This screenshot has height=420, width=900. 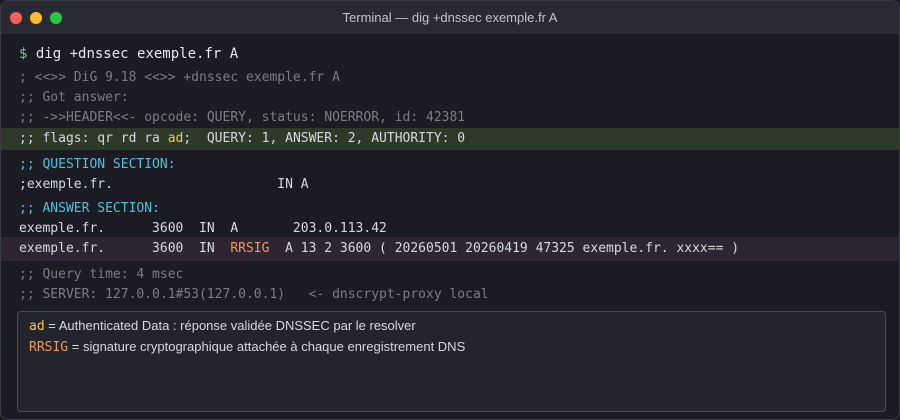 I want to click on command-line: $ dig +dnssec exemple.fr A, so click(x=128, y=54).